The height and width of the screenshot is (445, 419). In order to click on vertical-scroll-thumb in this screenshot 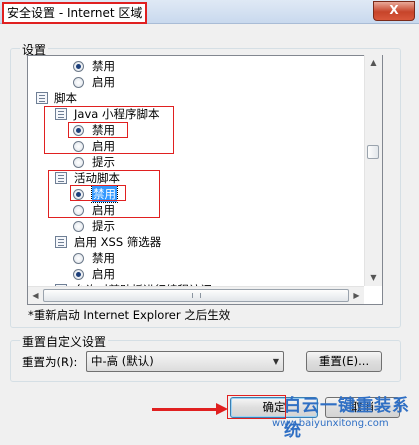, I will do `click(373, 152)`.